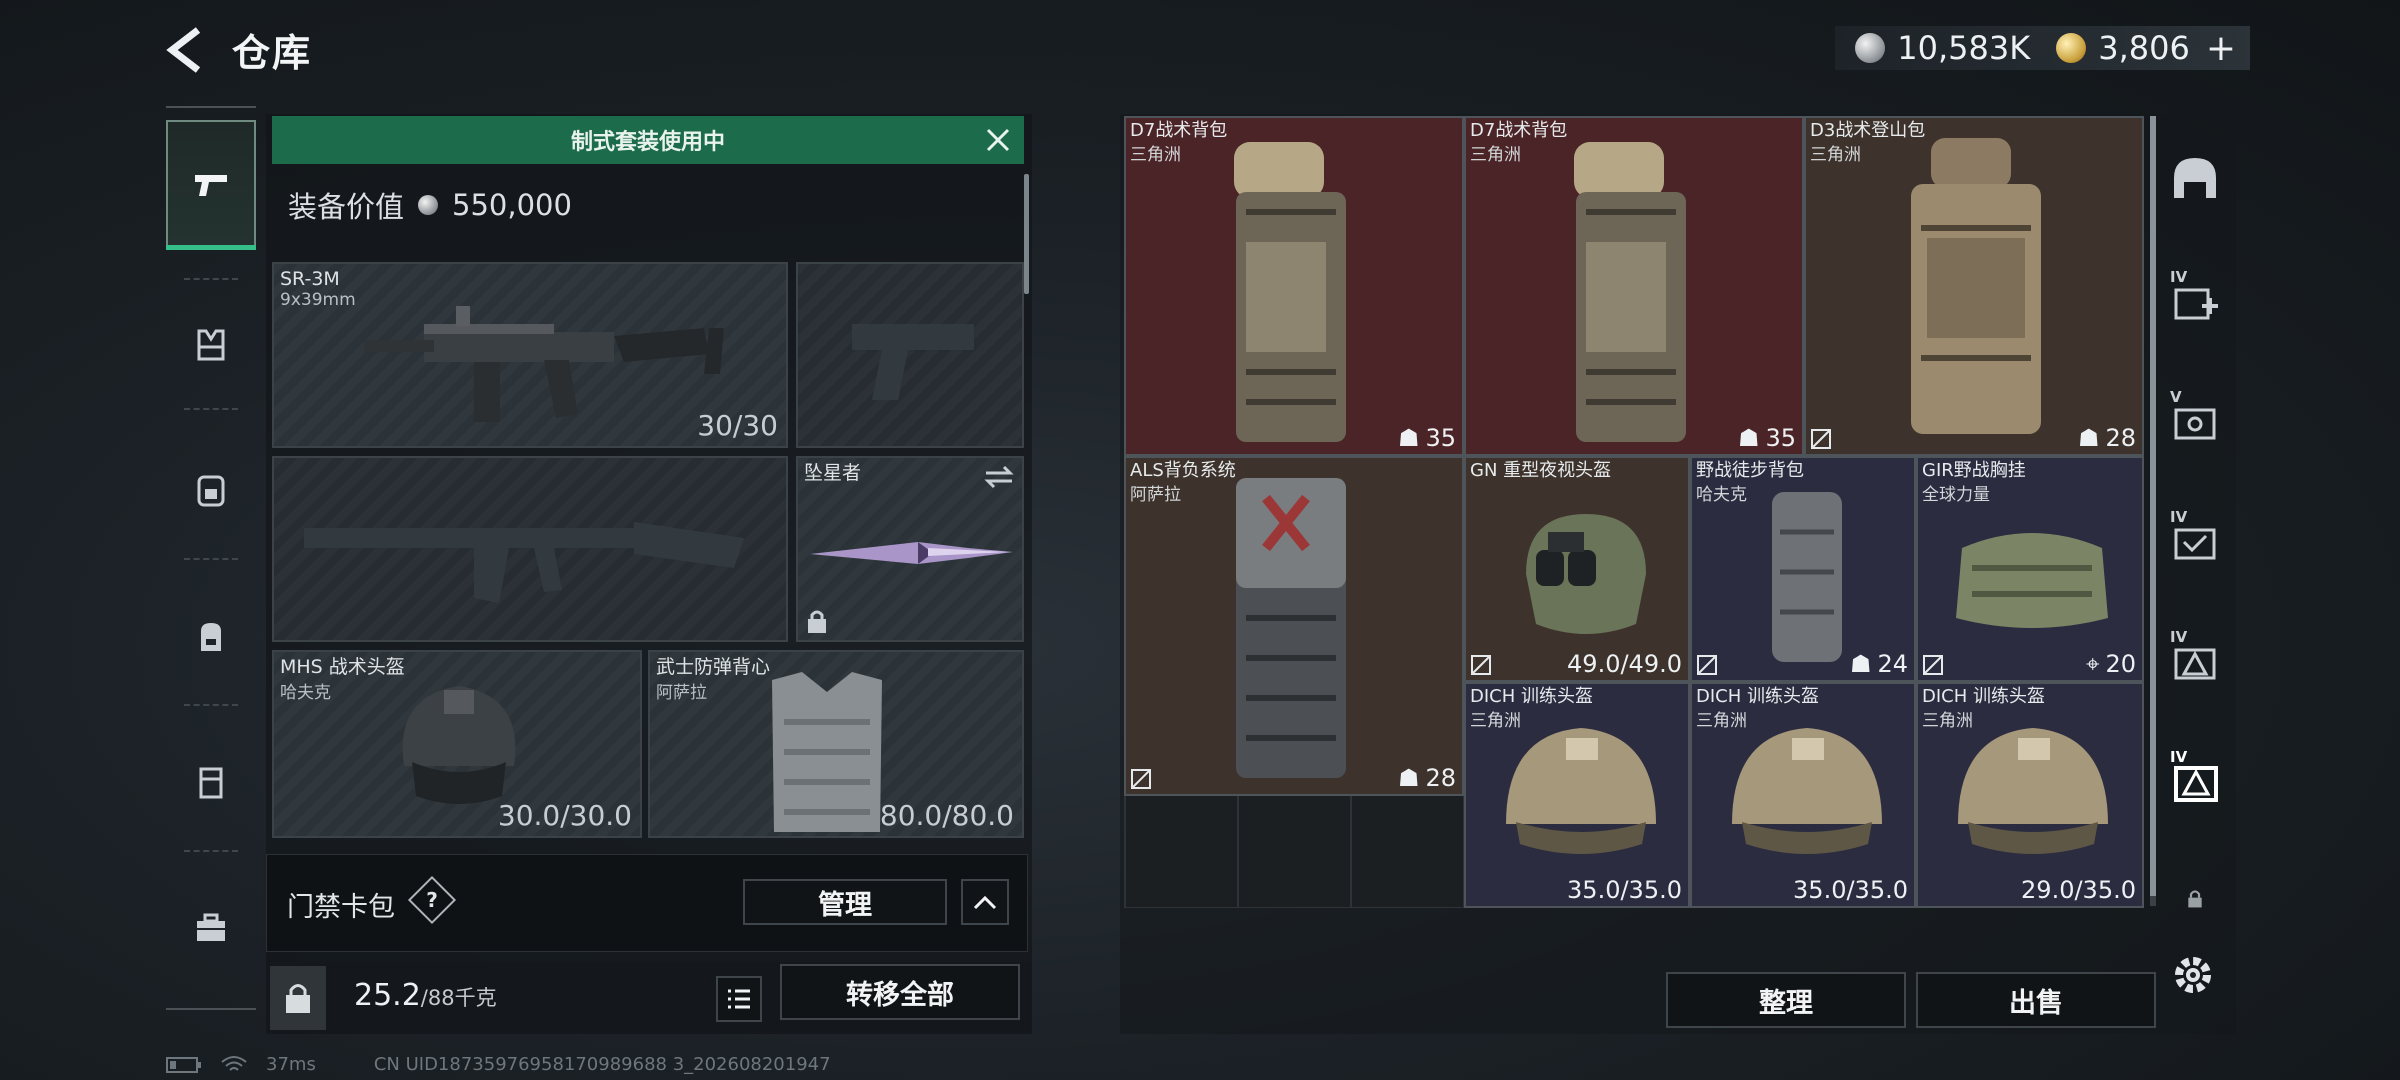 The width and height of the screenshot is (2400, 1080). Describe the element at coordinates (1878, 664) in the screenshot. I see `item-value: ☗ 24` at that location.